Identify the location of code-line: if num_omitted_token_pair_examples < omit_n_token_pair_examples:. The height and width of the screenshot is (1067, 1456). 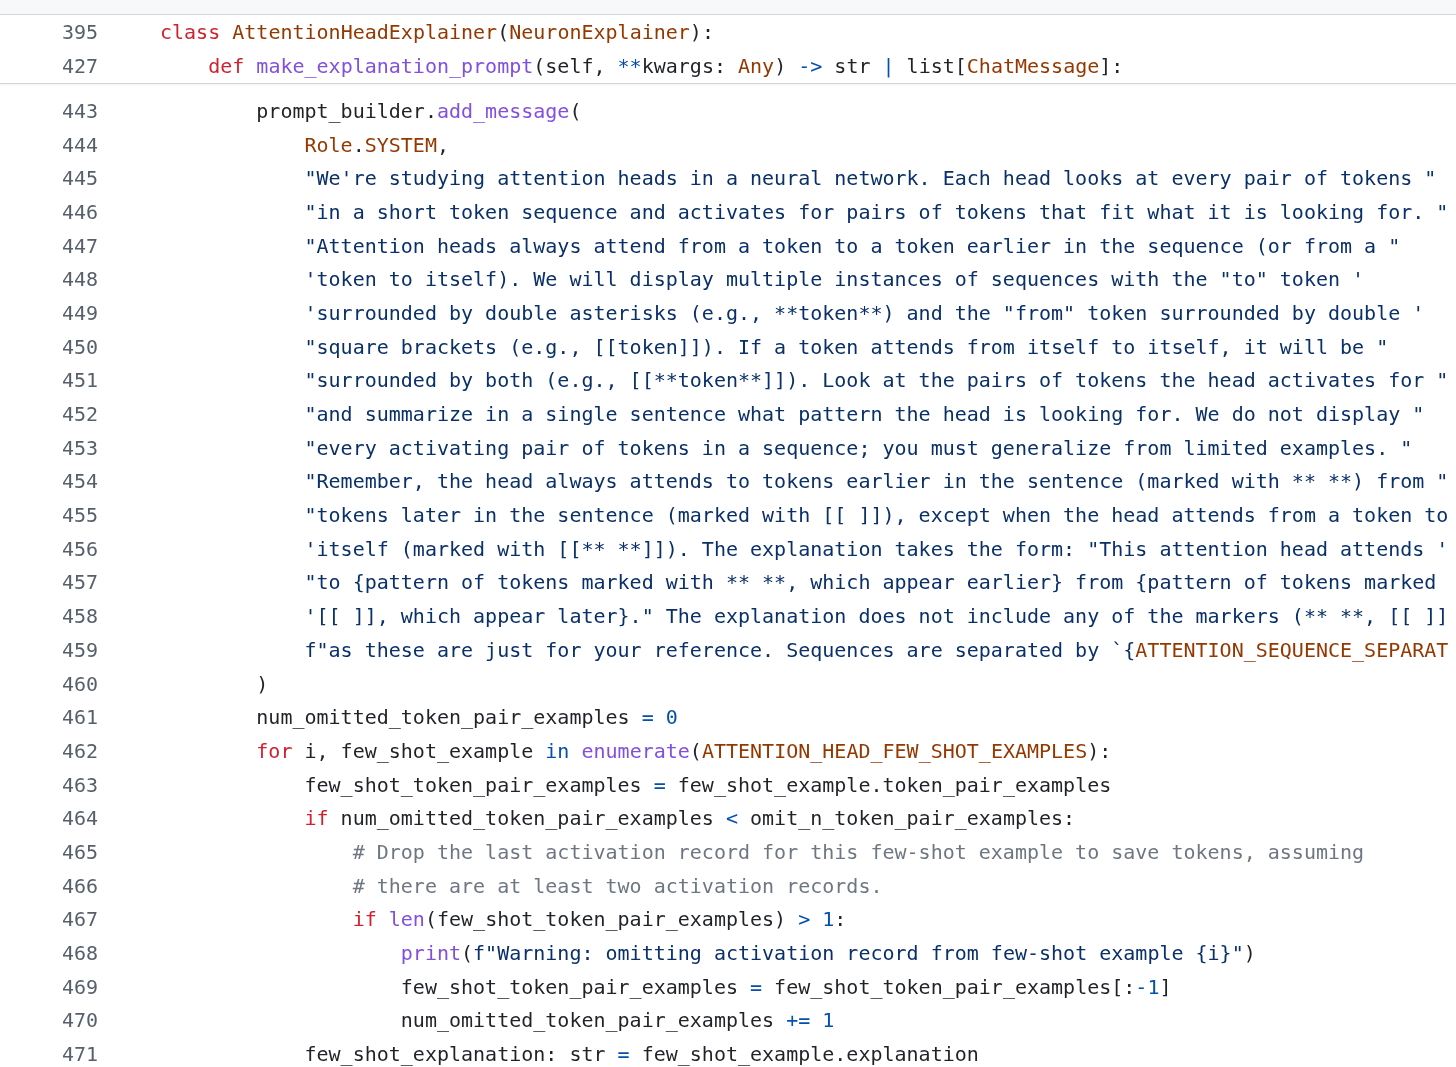
(689, 818).